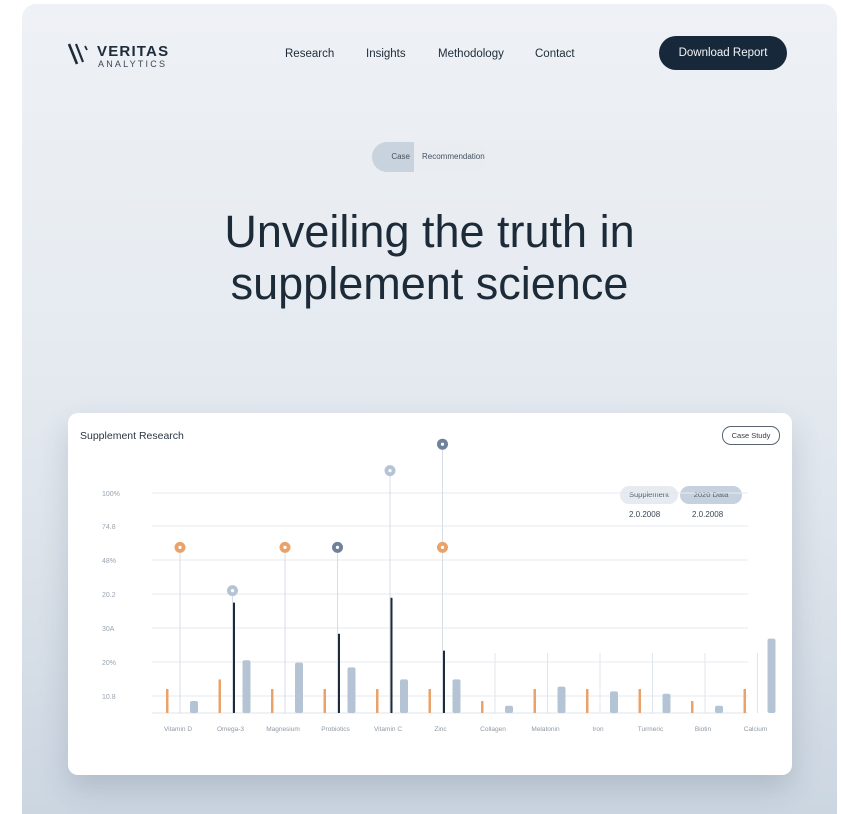  I want to click on x-tick-label: Vitamin C, so click(388, 729).